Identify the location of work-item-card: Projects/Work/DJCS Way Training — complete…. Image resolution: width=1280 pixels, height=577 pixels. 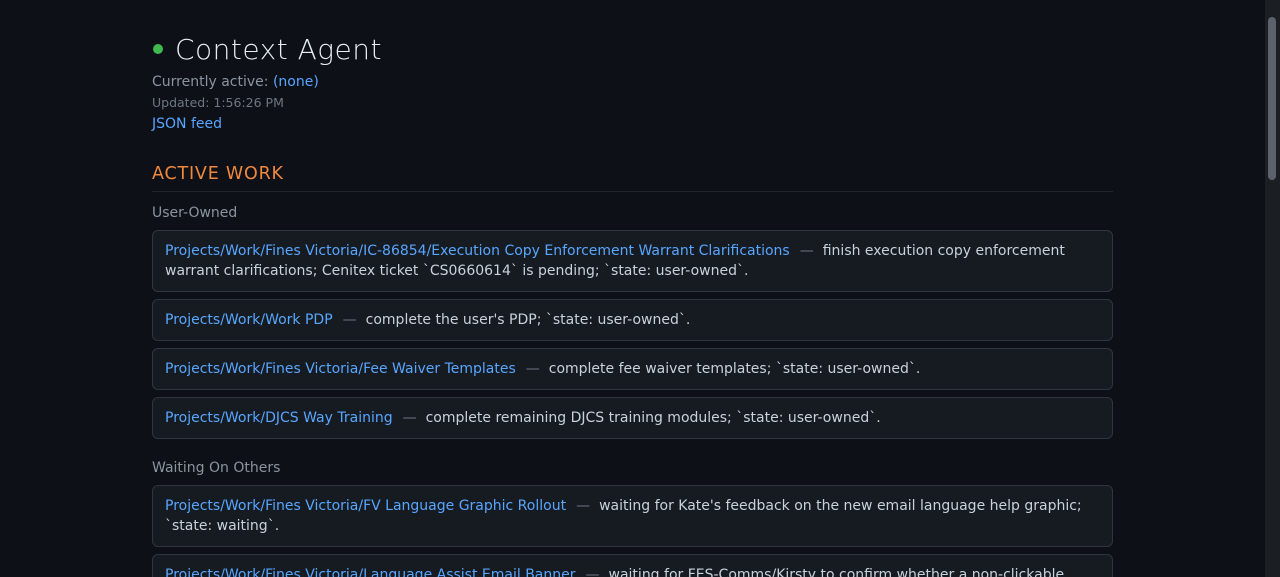
(632, 418).